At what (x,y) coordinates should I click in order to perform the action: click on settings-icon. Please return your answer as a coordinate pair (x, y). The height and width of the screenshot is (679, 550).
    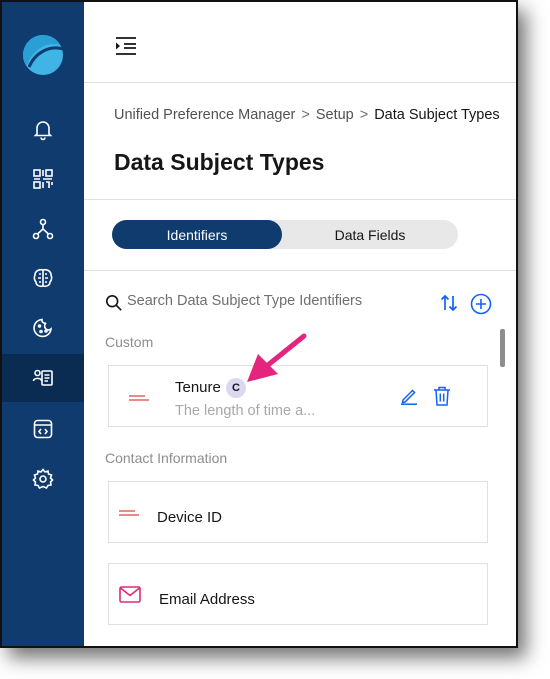
    Looking at the image, I should click on (43, 479).